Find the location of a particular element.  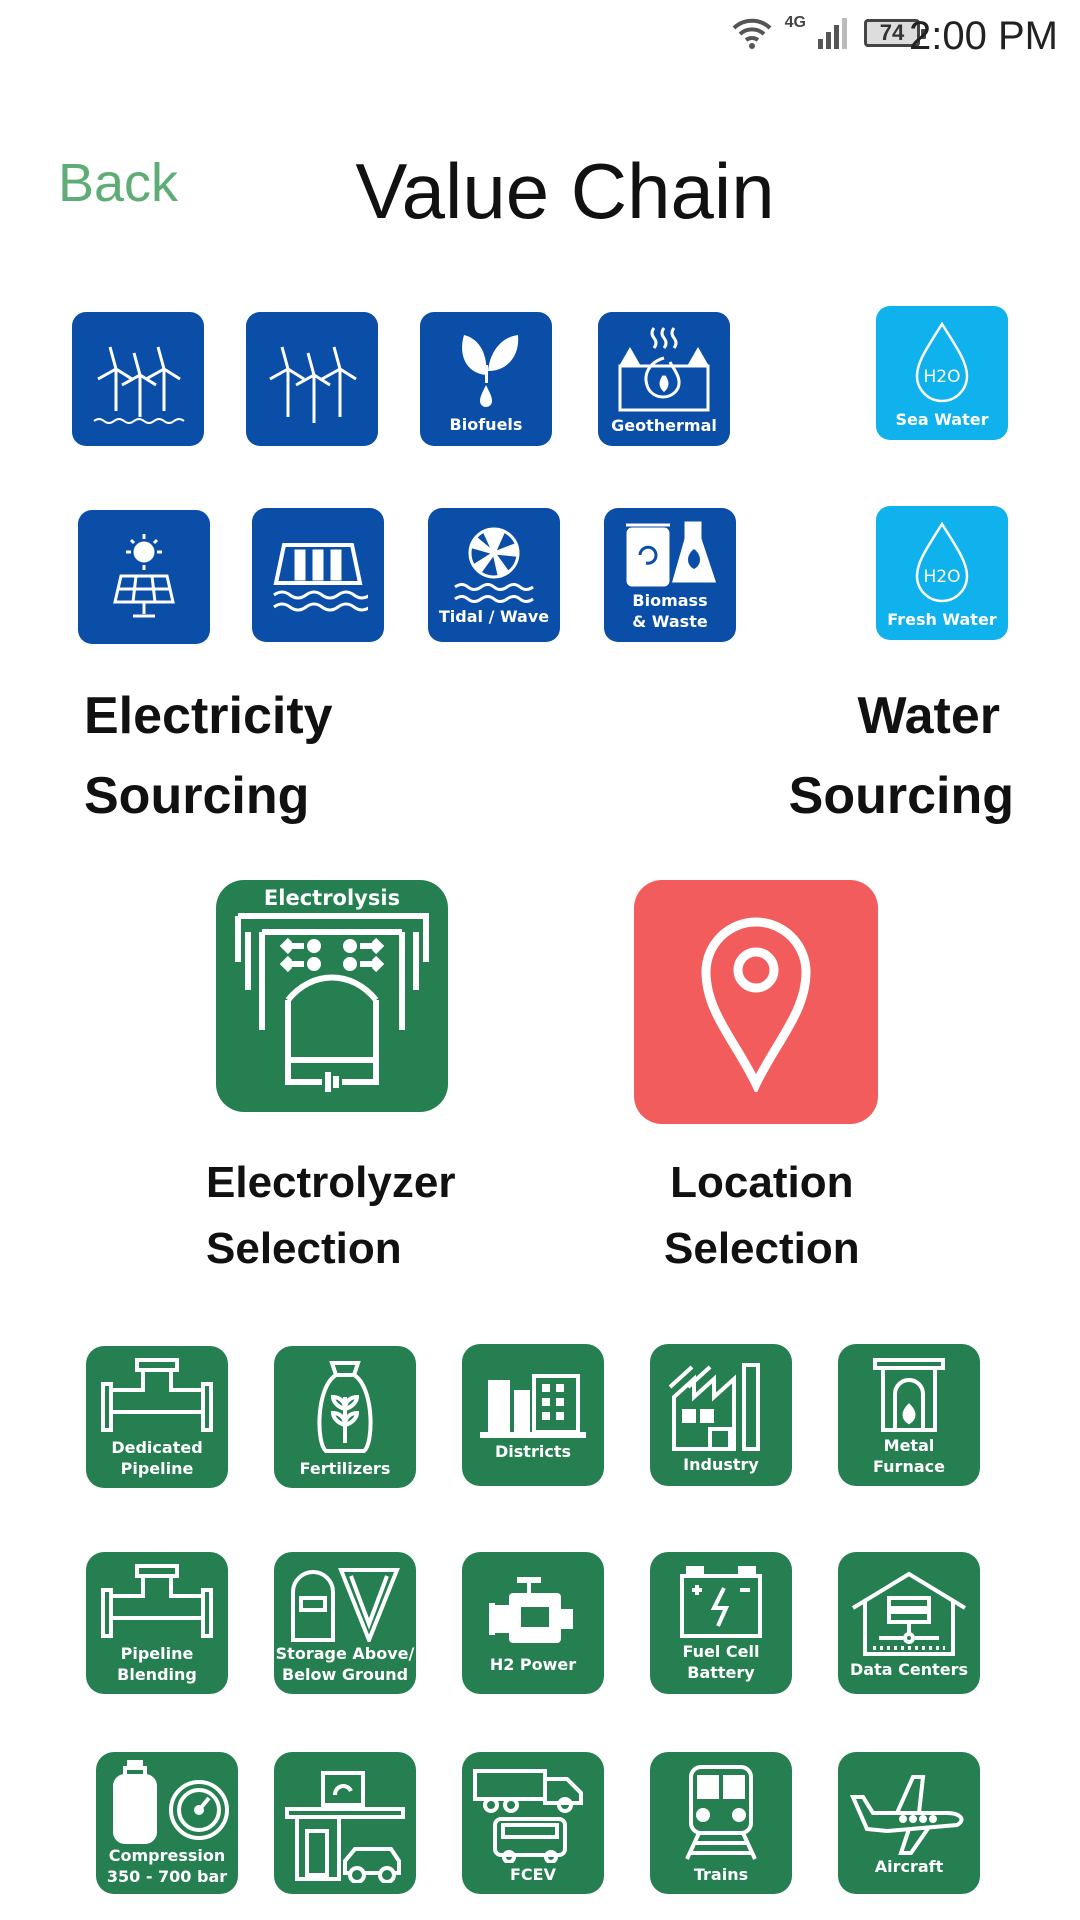

fuel-cell-battery-tile: Fuel Cell Battery is located at coordinates (721, 1623).